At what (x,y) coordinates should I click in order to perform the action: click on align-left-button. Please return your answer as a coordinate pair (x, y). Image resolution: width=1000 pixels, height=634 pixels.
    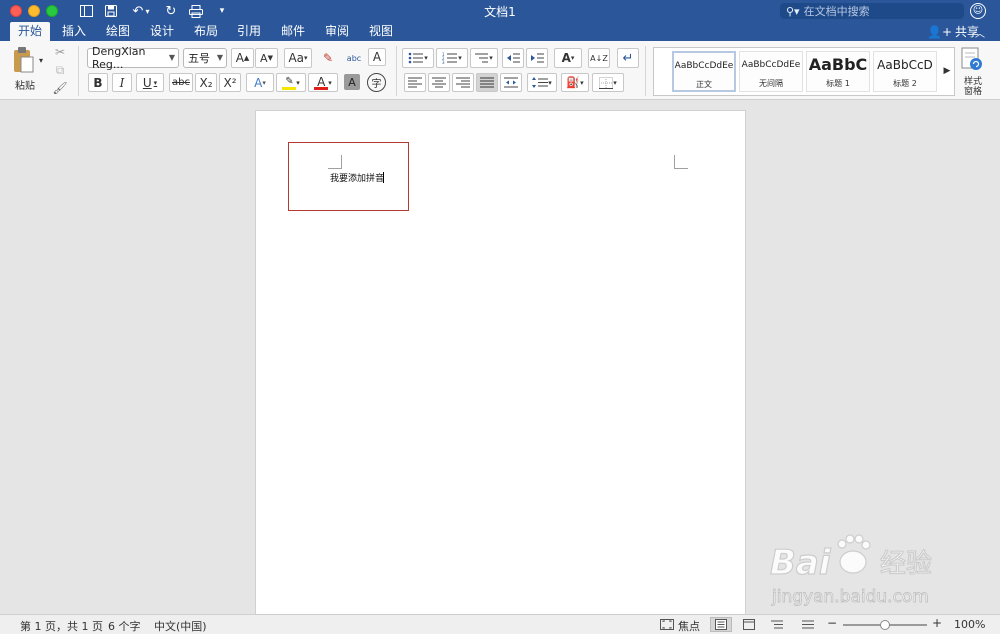
    Looking at the image, I should click on (415, 82).